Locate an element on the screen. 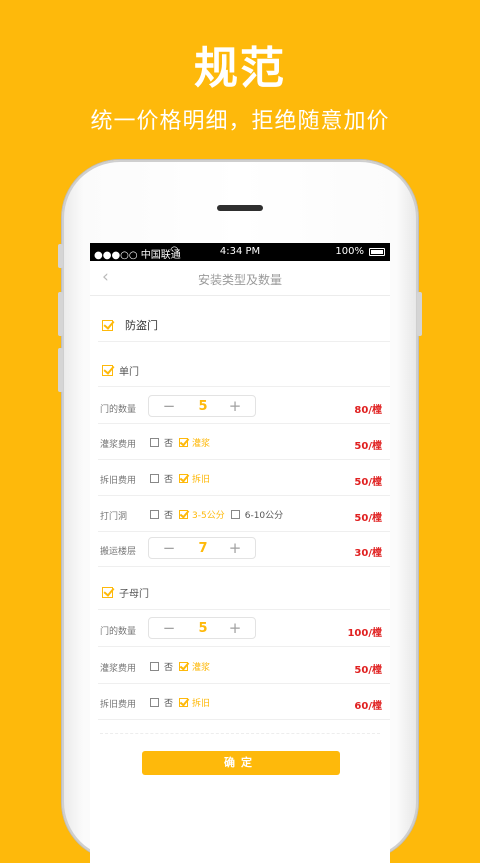 This screenshot has width=480, height=863. promo-subheadline: 统一价格明细，拒绝随意加价 is located at coordinates (240, 121).